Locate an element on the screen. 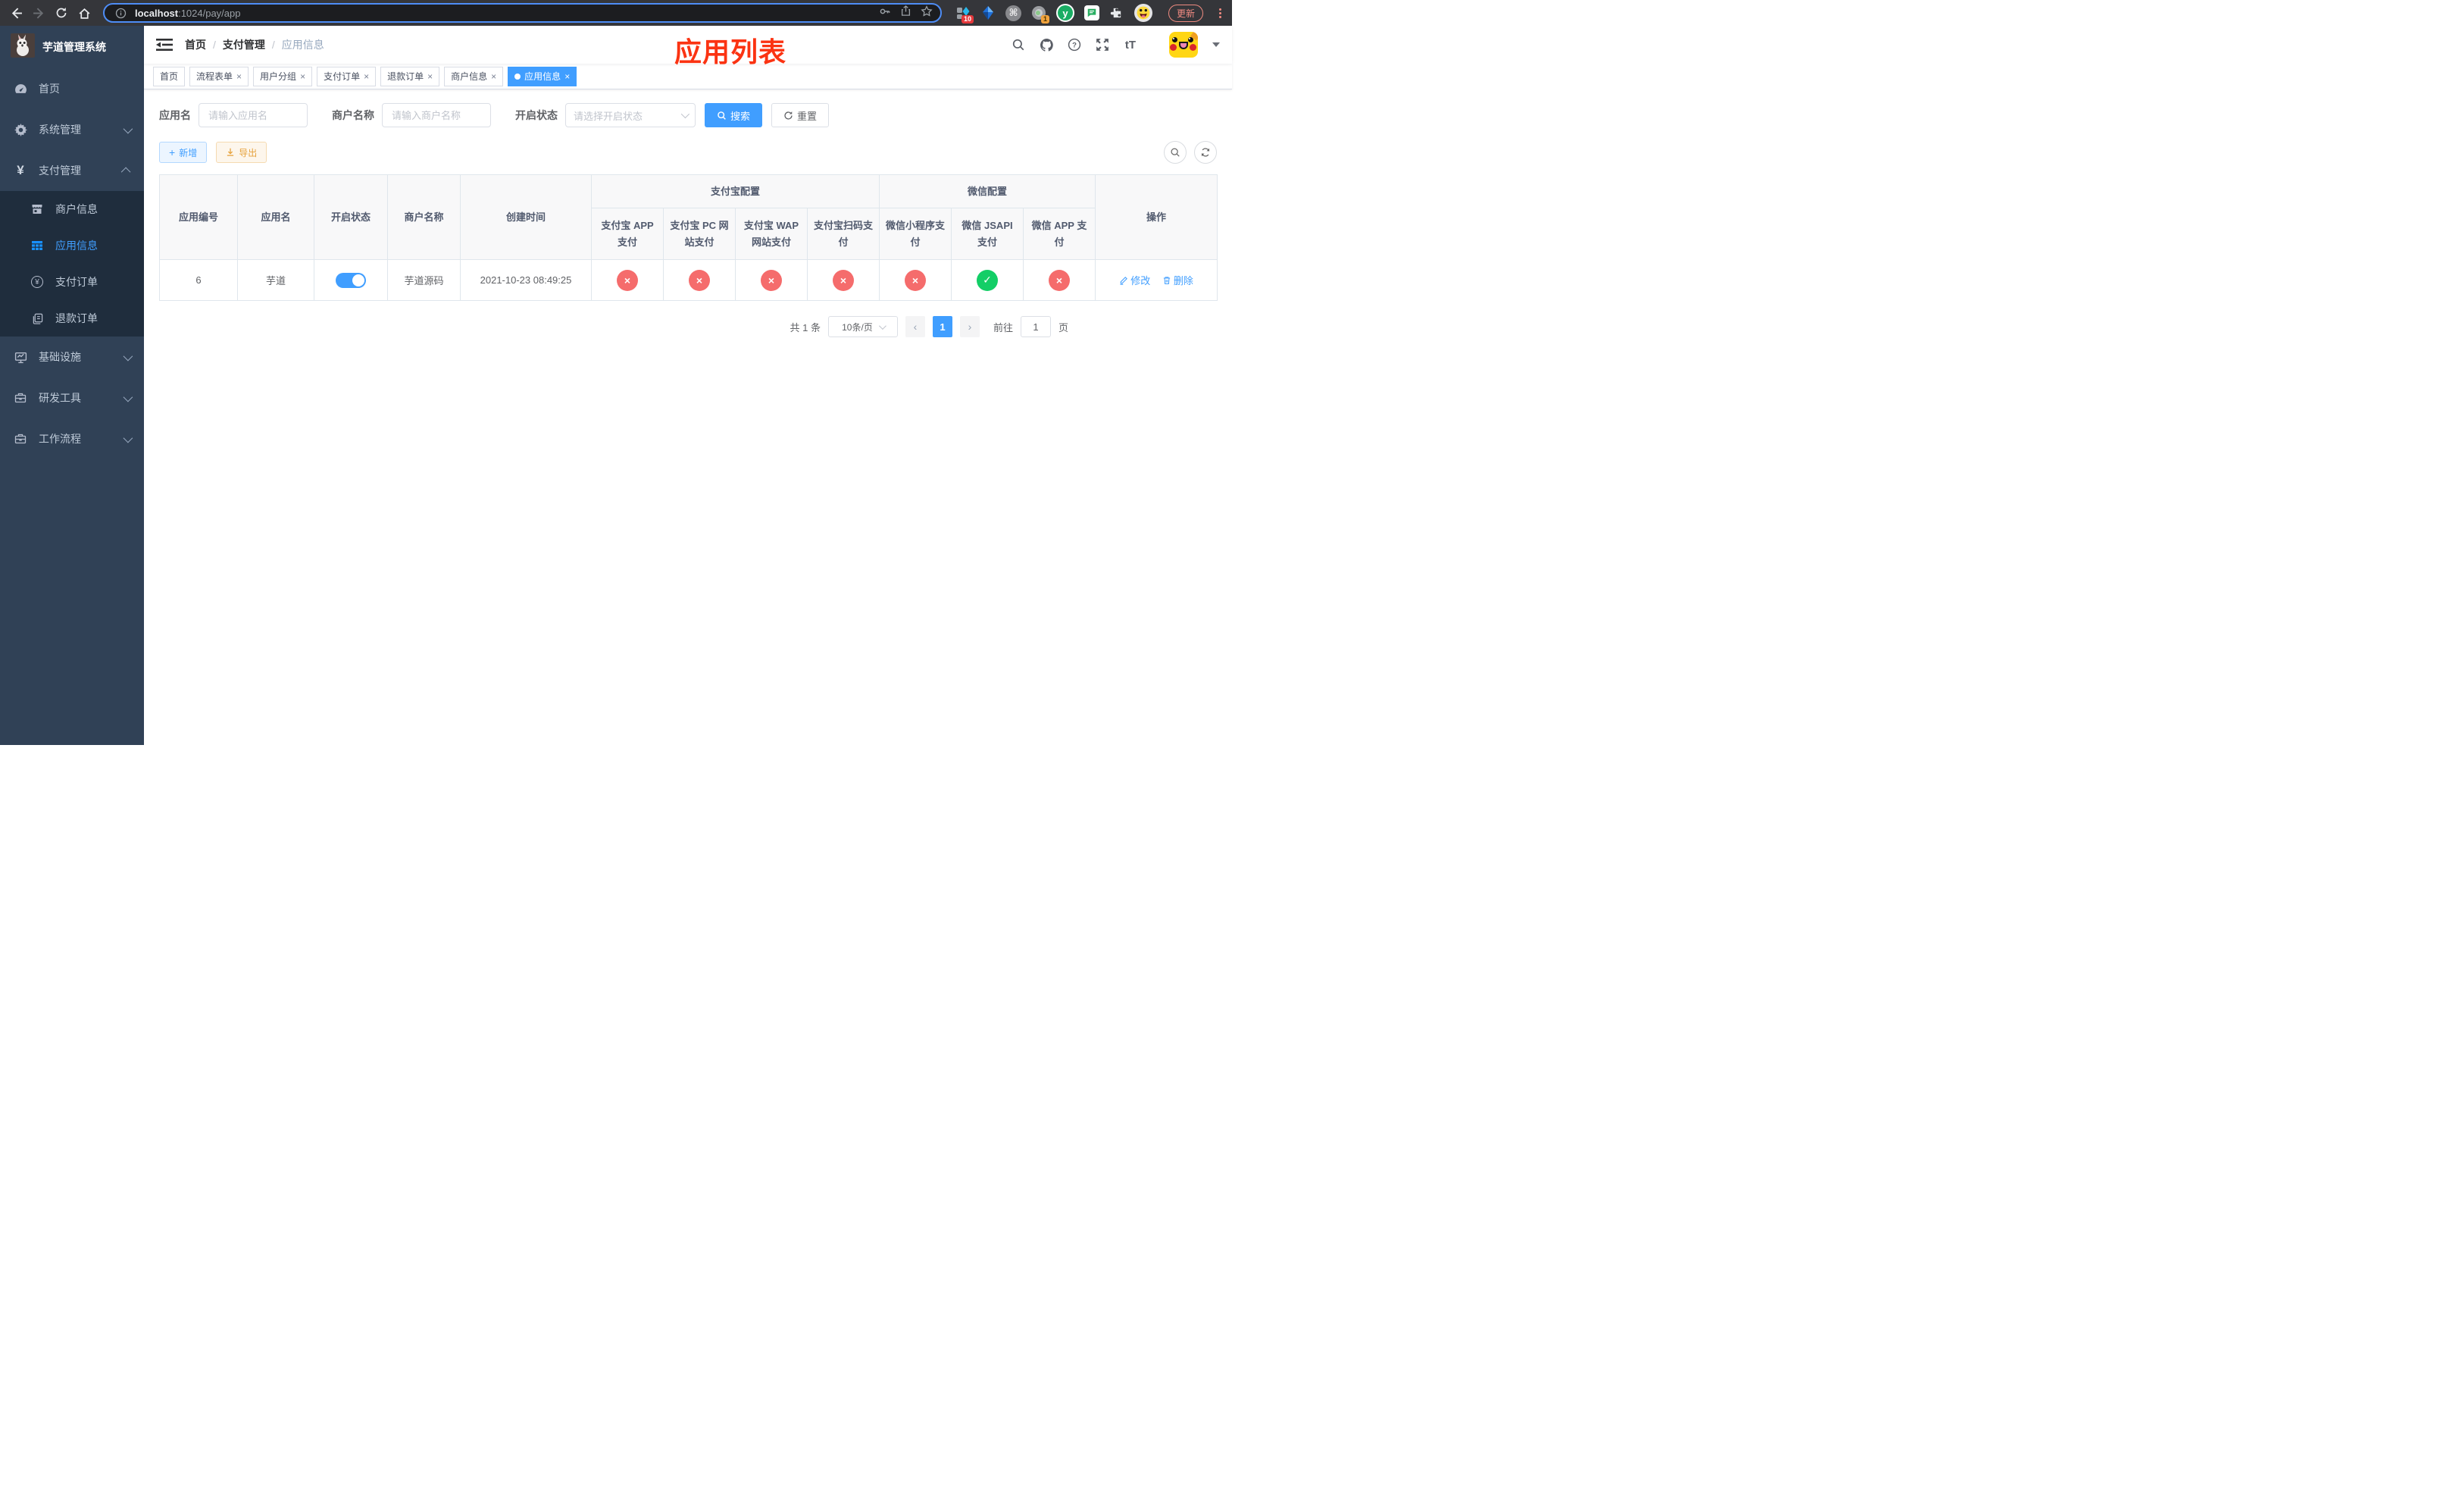 This screenshot has height=1490, width=2464. prev-page-button: ‹ is located at coordinates (915, 326).